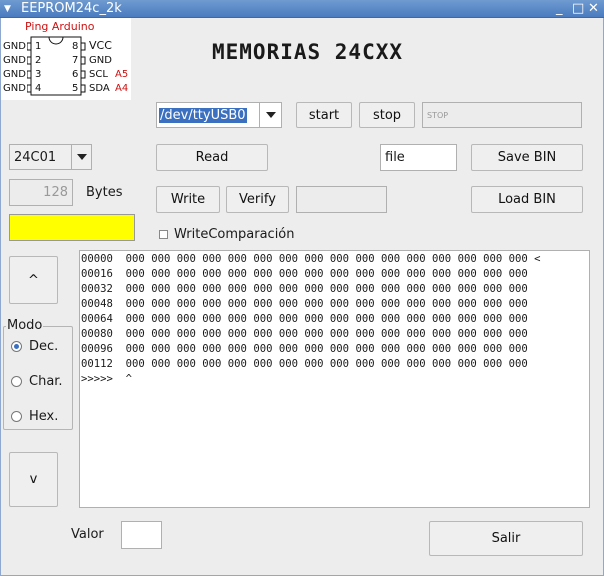 The image size is (604, 576). What do you see at coordinates (527, 199) in the screenshot?
I see `load-bin-button: Load BIN` at bounding box center [527, 199].